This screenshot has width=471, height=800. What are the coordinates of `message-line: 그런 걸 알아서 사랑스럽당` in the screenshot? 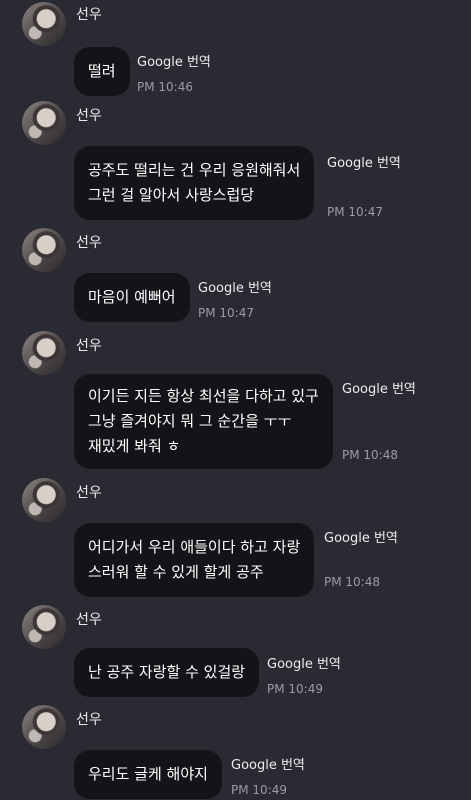 It's located at (171, 195).